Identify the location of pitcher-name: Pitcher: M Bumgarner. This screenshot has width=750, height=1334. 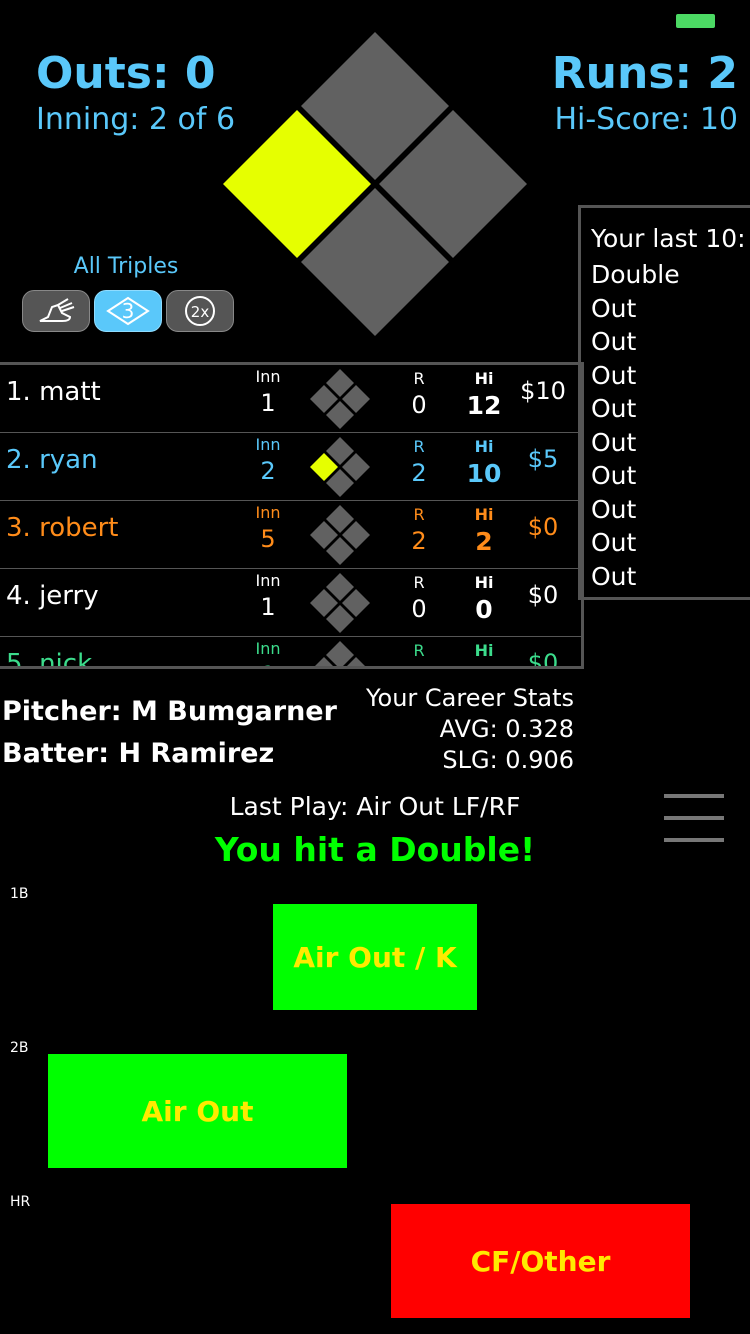
(169, 711).